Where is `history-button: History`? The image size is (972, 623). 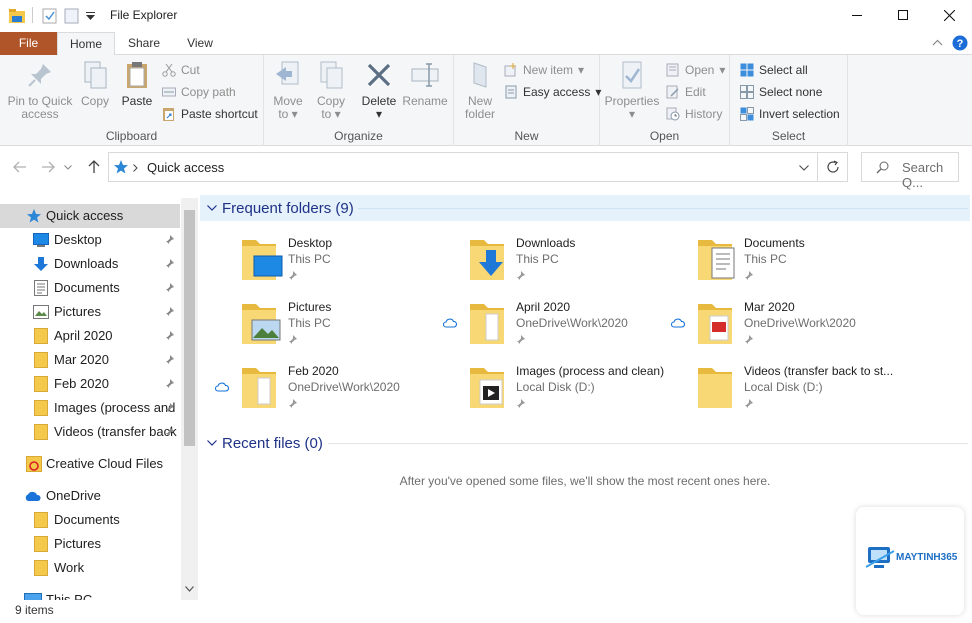
history-button: History is located at coordinates (694, 114).